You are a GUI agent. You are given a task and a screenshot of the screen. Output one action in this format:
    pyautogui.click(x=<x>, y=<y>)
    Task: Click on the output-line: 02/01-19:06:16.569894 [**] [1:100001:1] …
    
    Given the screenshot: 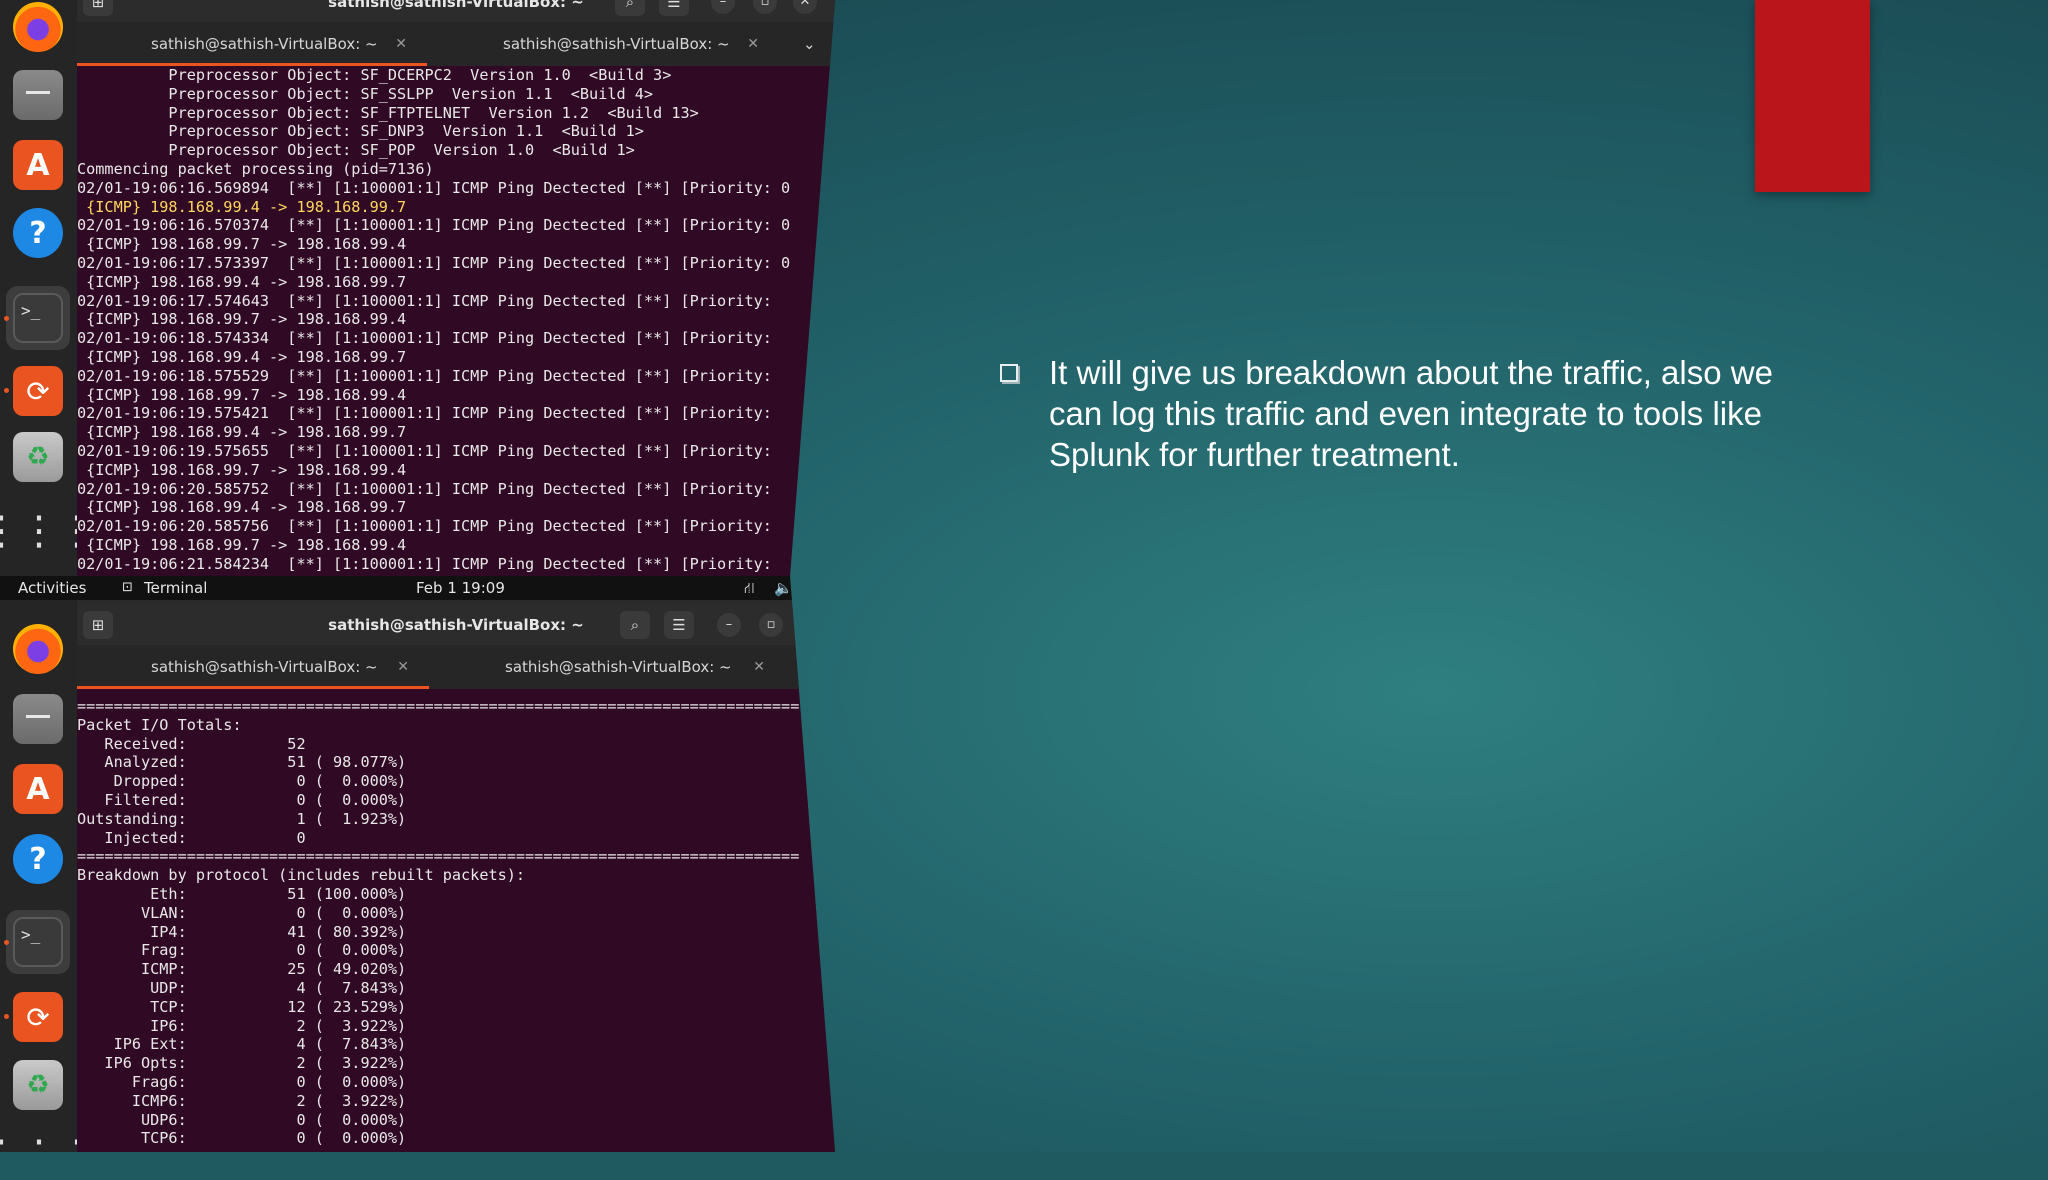 What is the action you would take?
    pyautogui.click(x=434, y=187)
    